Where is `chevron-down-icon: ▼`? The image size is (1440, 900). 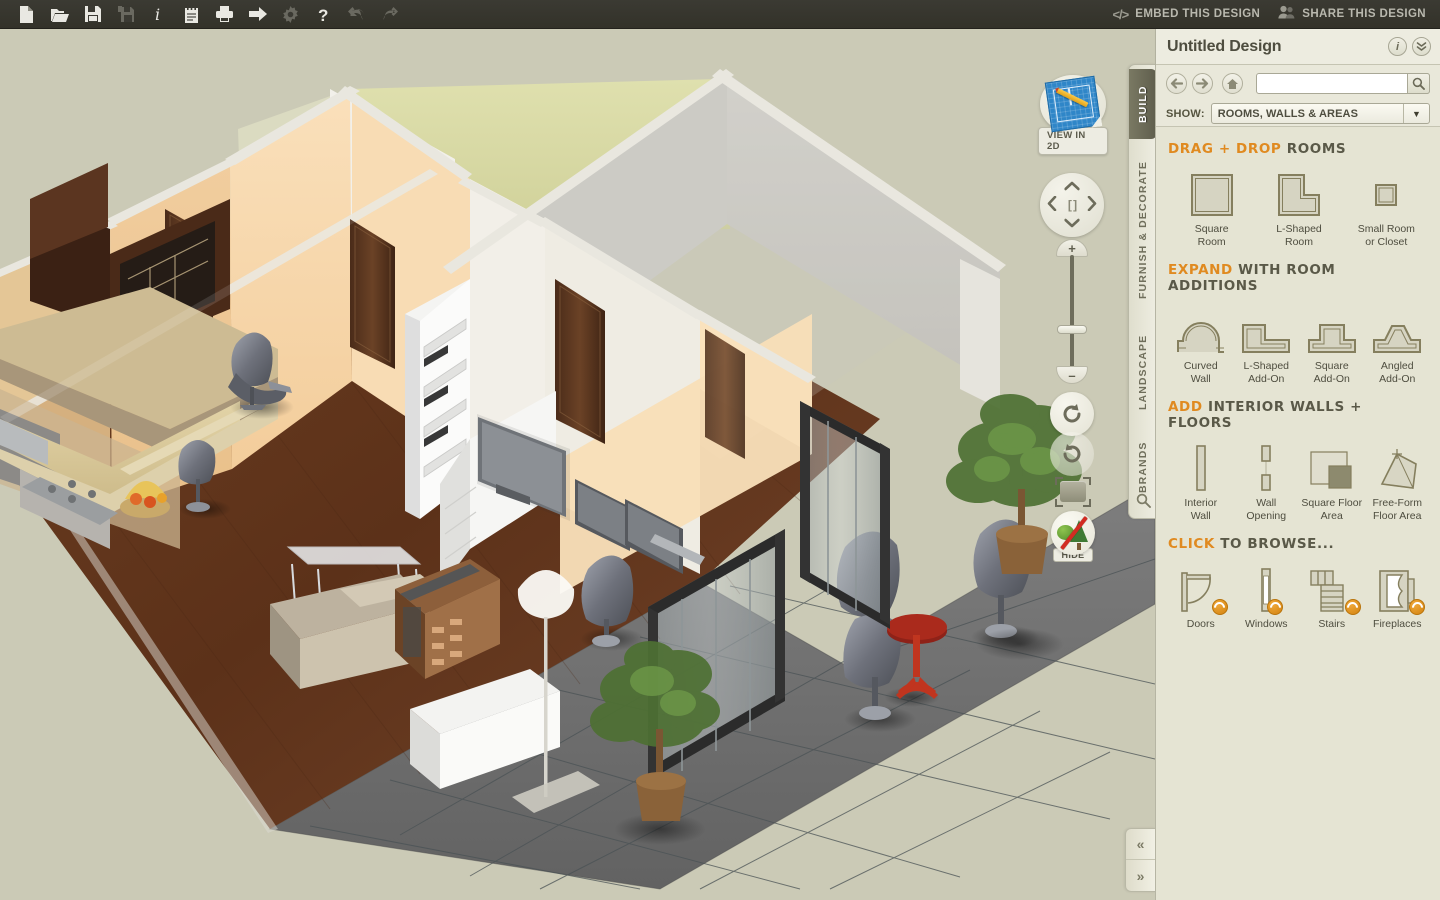
chevron-down-icon: ▼ is located at coordinates (1416, 113).